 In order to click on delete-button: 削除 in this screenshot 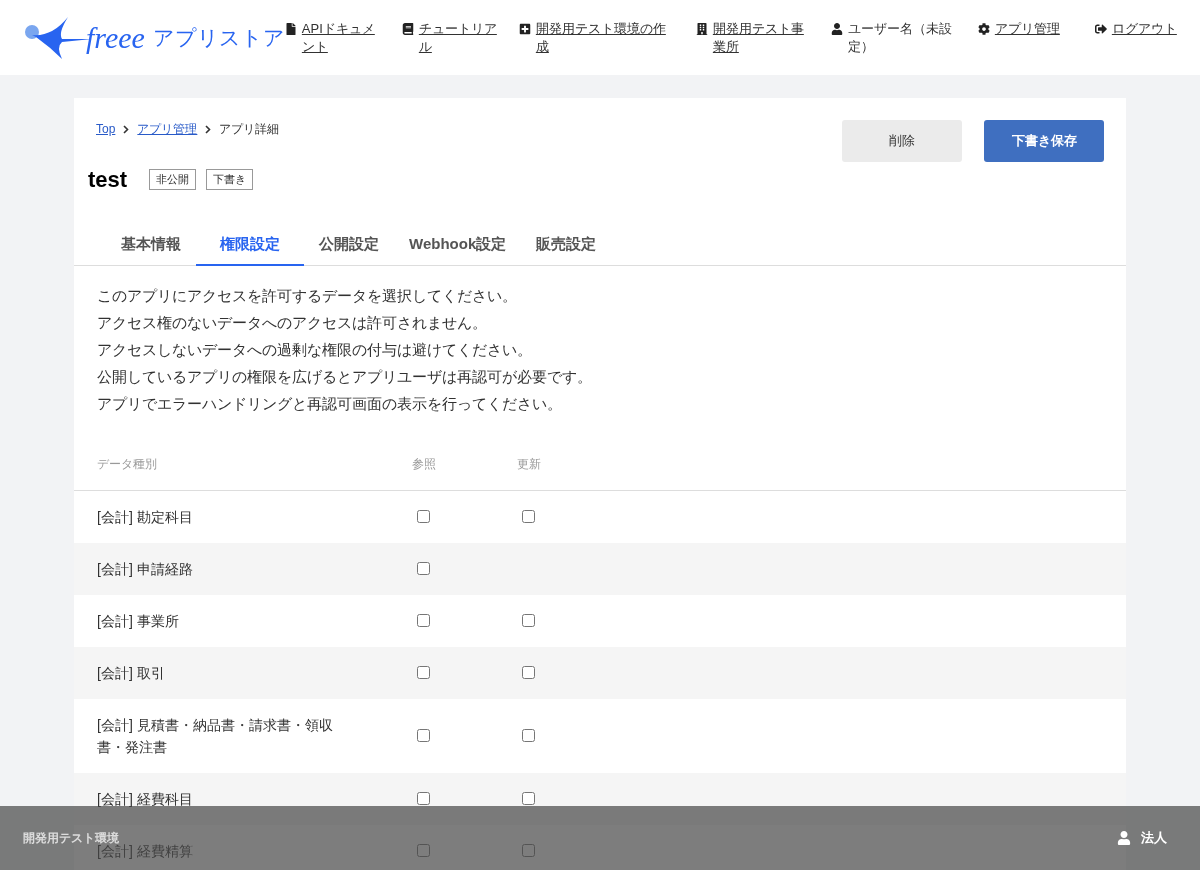, I will do `click(902, 141)`.